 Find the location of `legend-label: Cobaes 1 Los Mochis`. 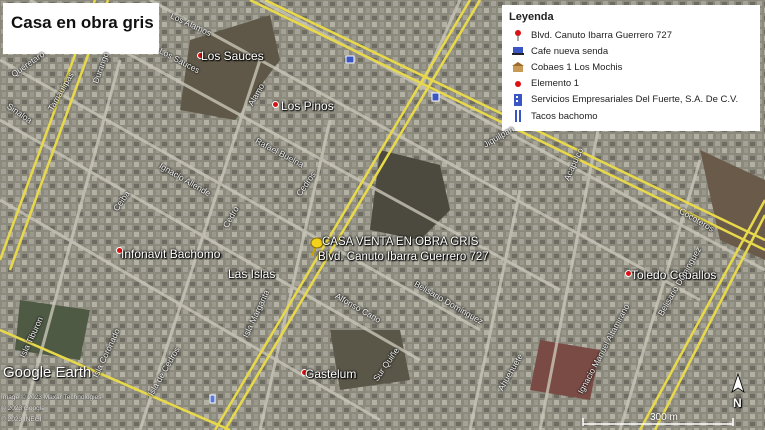

legend-label: Cobaes 1 Los Mochis is located at coordinates (577, 67).